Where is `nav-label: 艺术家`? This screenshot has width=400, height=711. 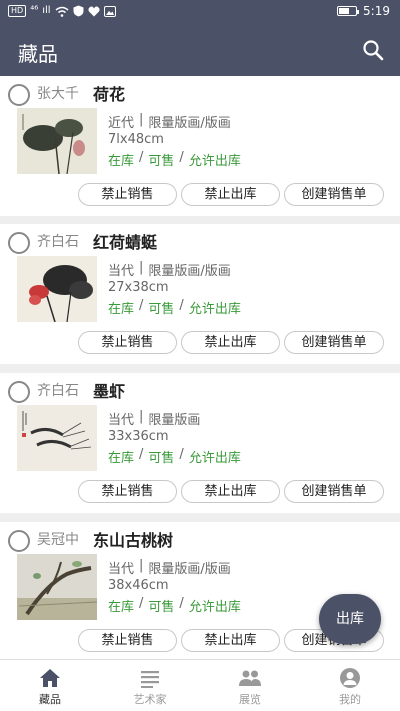
nav-label: 艺术家 is located at coordinates (150, 699).